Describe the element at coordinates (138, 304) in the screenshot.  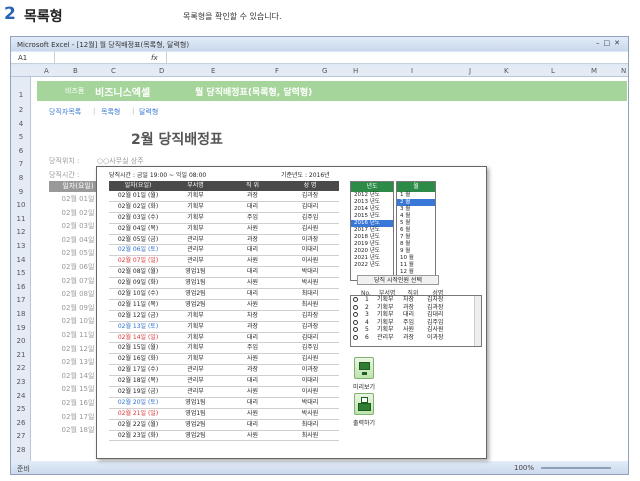
I see `date-cell: 02월 11일 (목)` at that location.